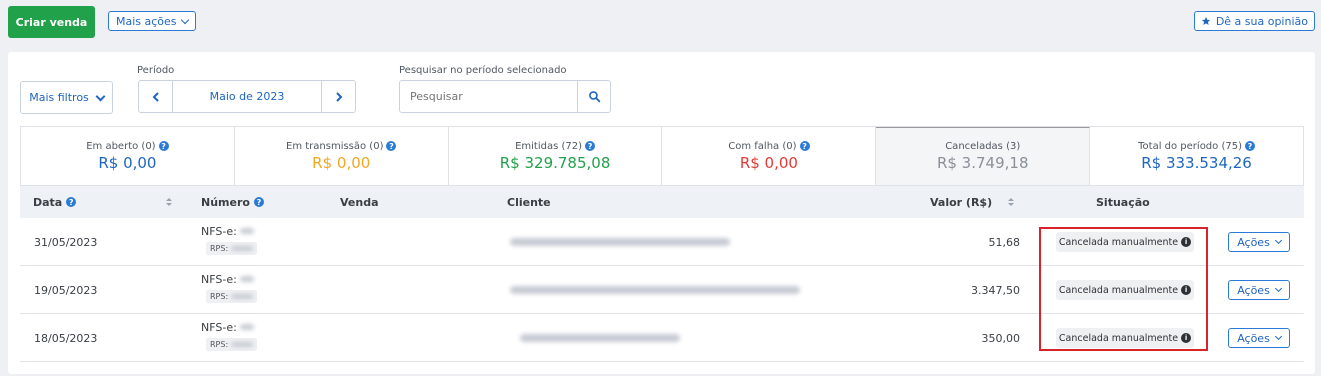 This screenshot has width=1321, height=376. What do you see at coordinates (1123, 289) in the screenshot?
I see `highlight-box` at bounding box center [1123, 289].